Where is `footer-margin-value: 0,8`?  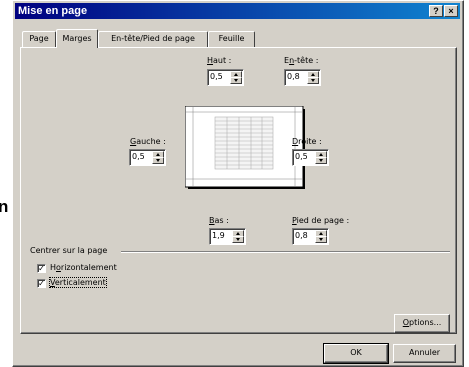 footer-margin-value: 0,8 is located at coordinates (301, 235).